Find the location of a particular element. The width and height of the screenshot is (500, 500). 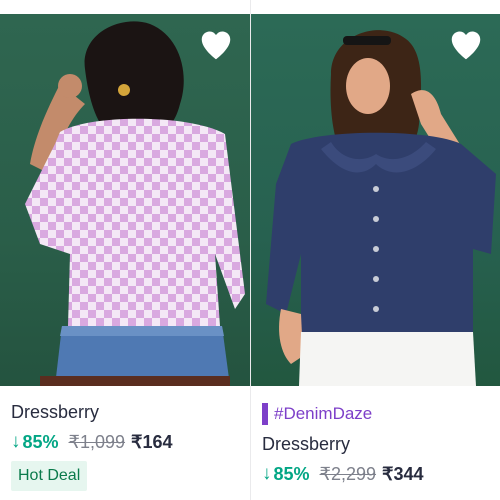

original-price: ₹2,299 is located at coordinates (348, 473).